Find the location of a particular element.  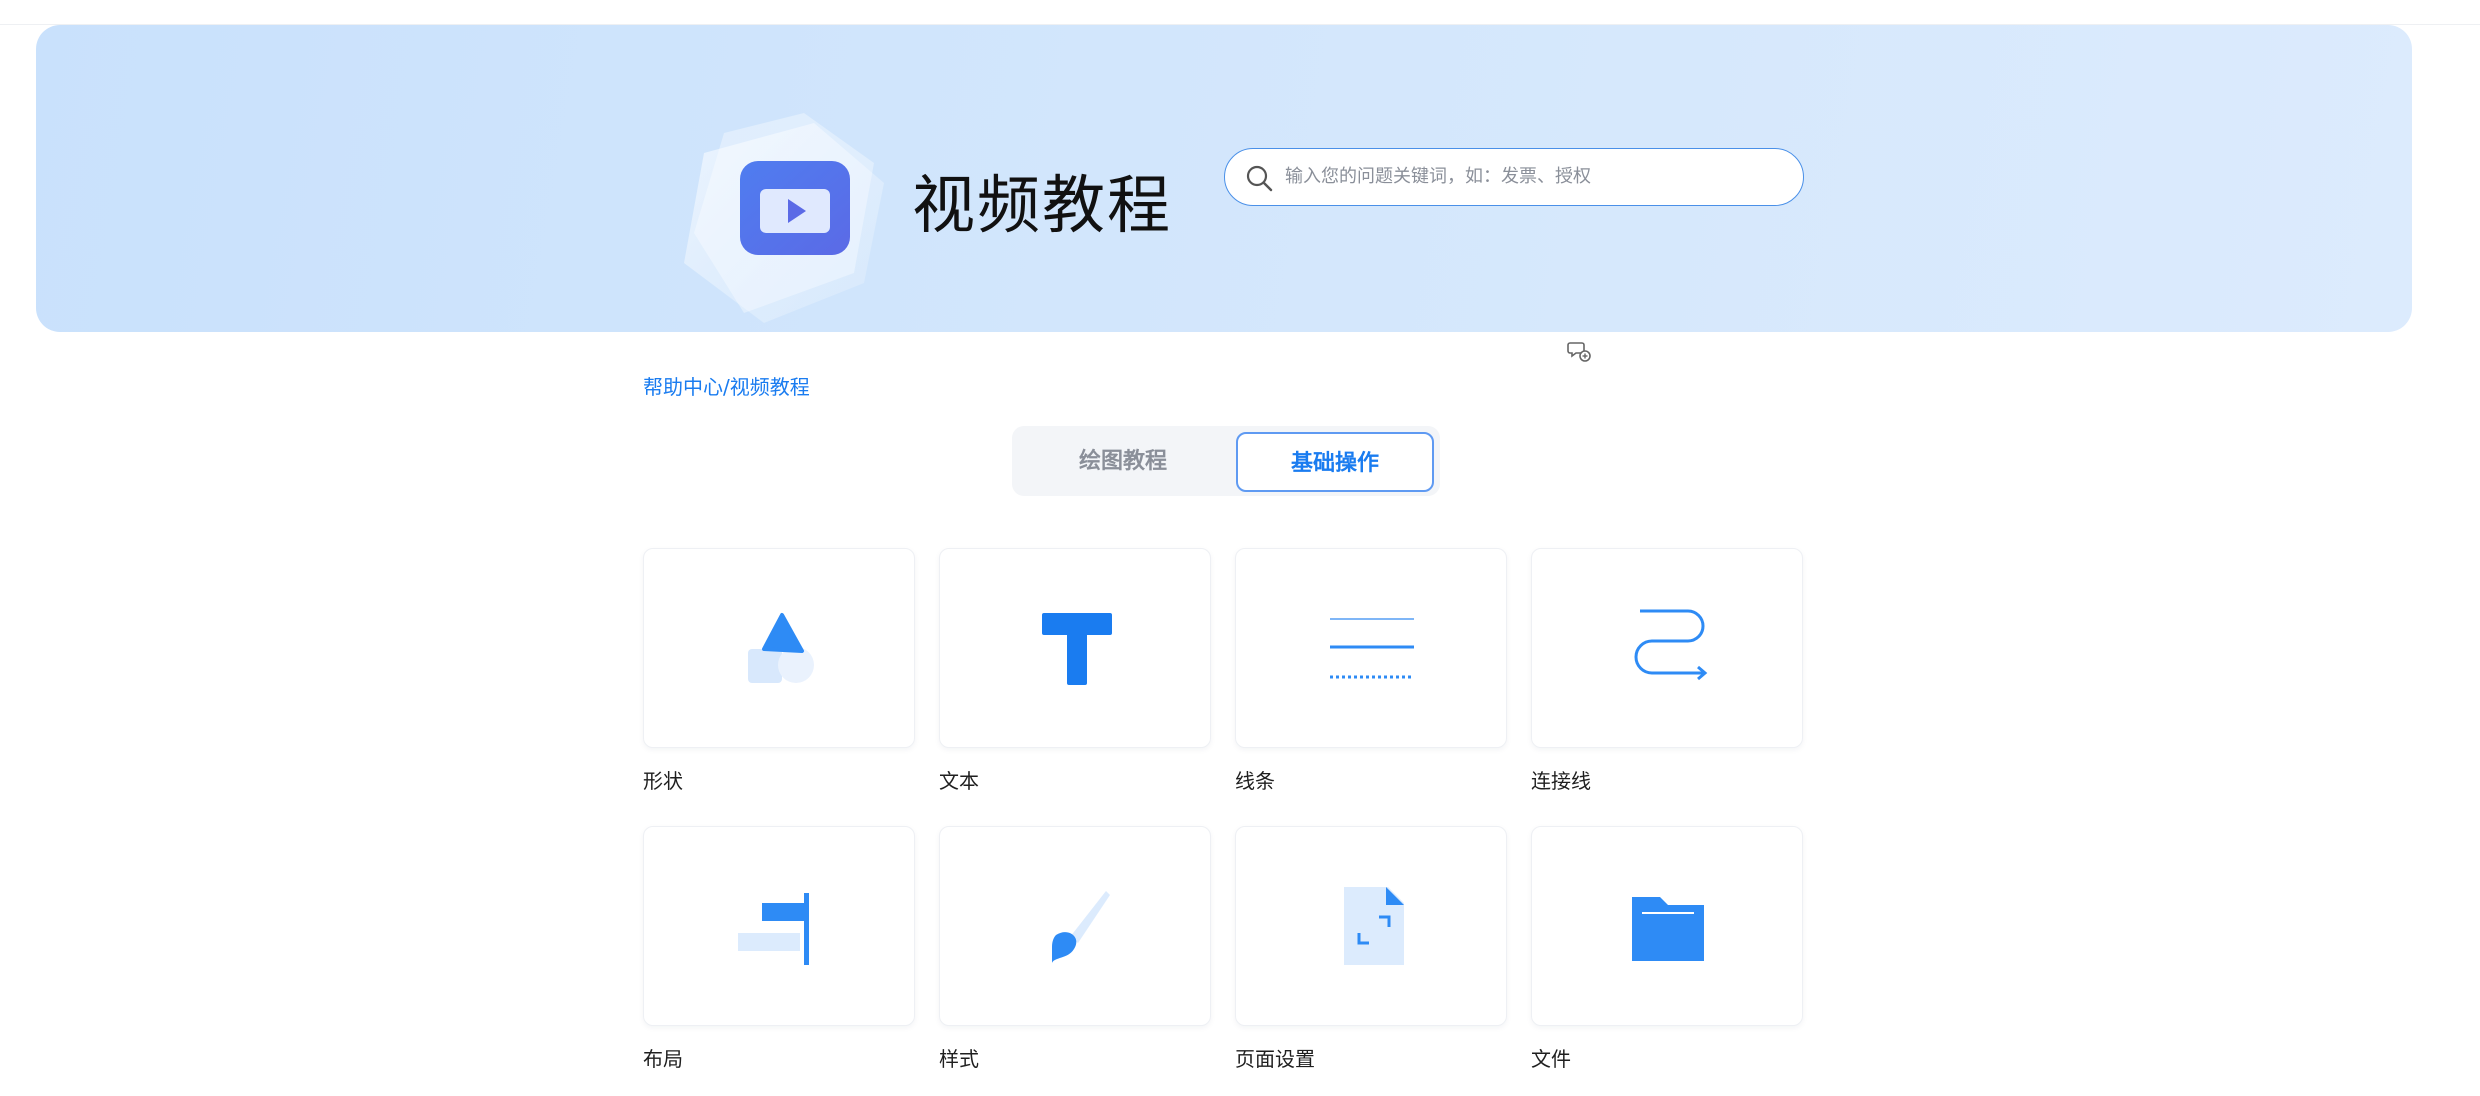

lines-icon is located at coordinates (1372, 648).